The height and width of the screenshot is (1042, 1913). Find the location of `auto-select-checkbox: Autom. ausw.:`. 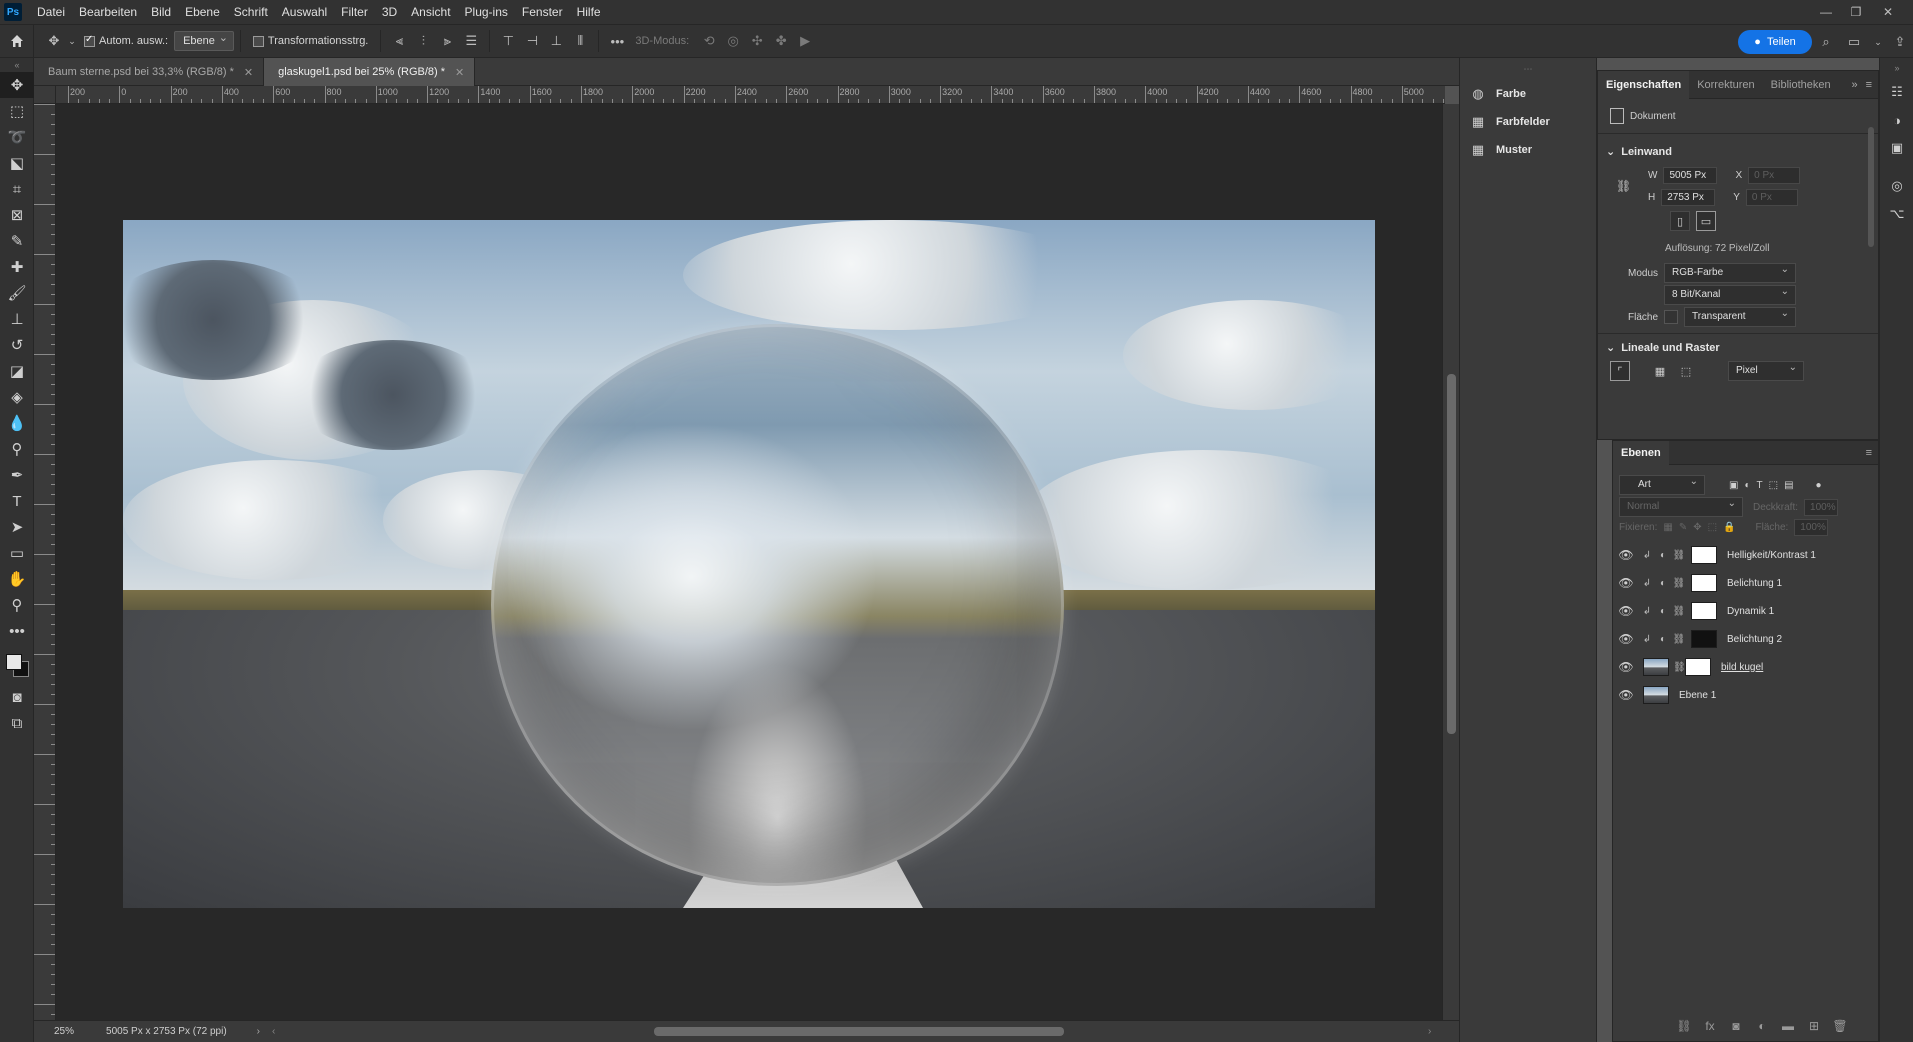

auto-select-checkbox: Autom. ausw.: is located at coordinates (126, 40).